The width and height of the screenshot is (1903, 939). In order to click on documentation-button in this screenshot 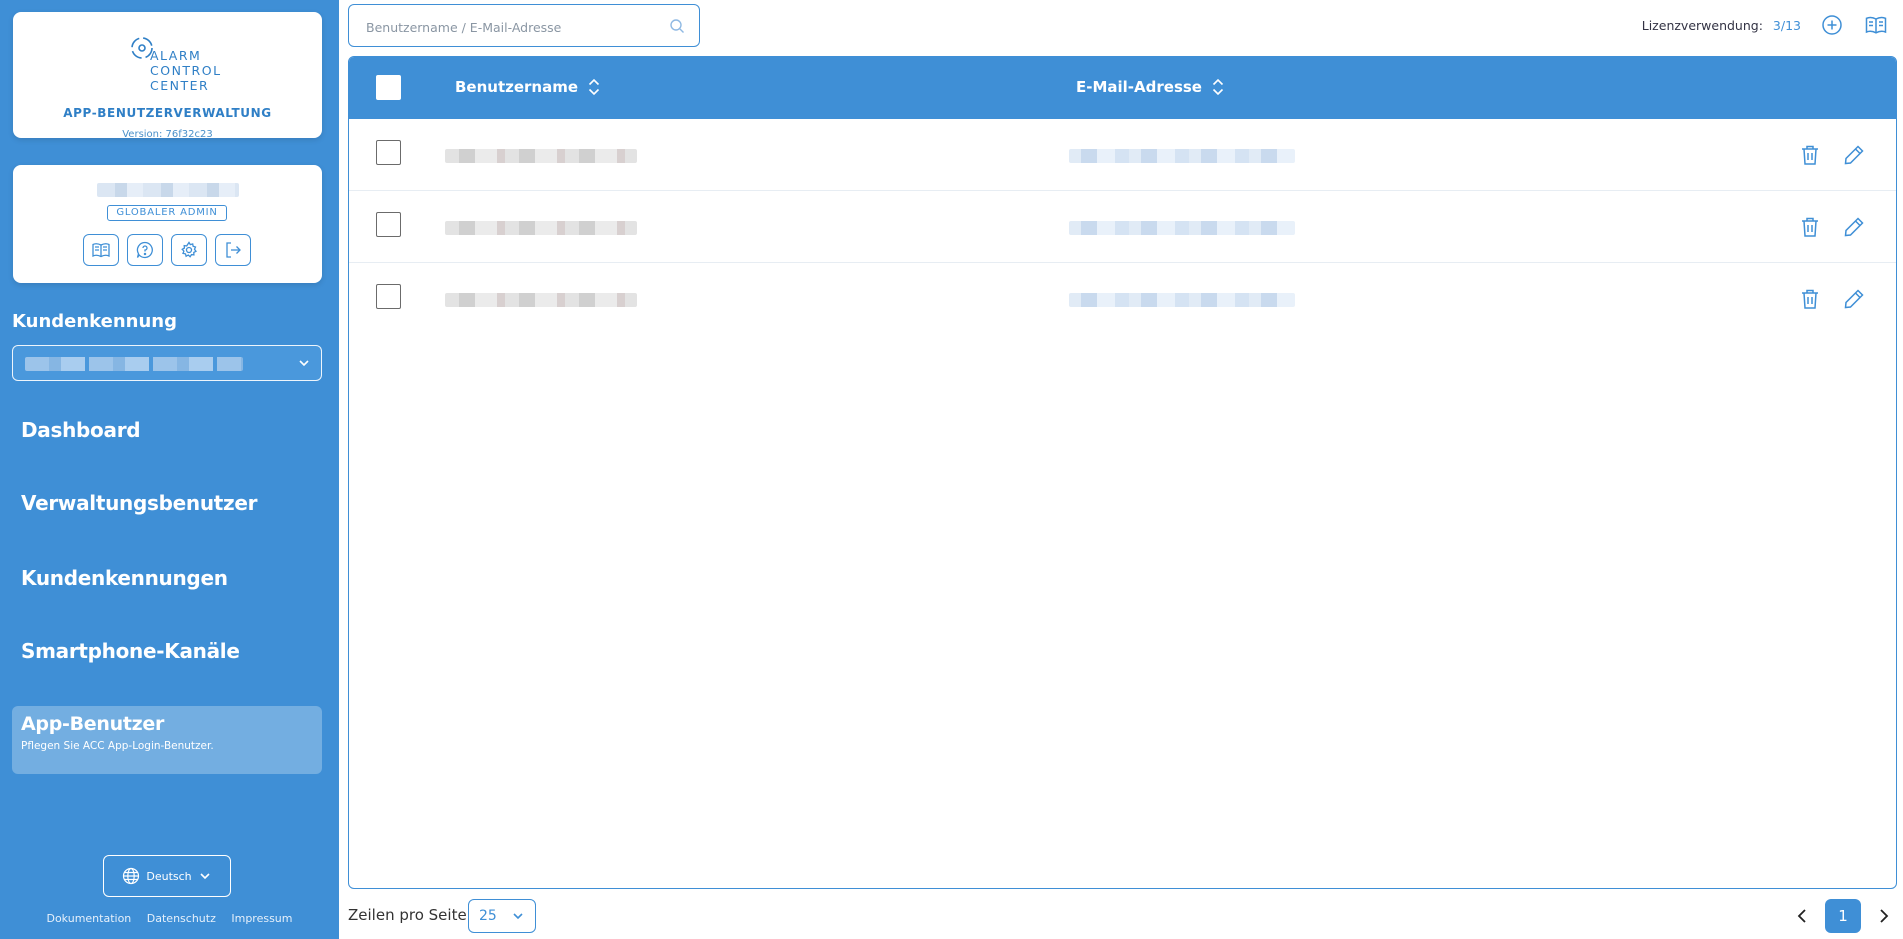, I will do `click(101, 250)`.